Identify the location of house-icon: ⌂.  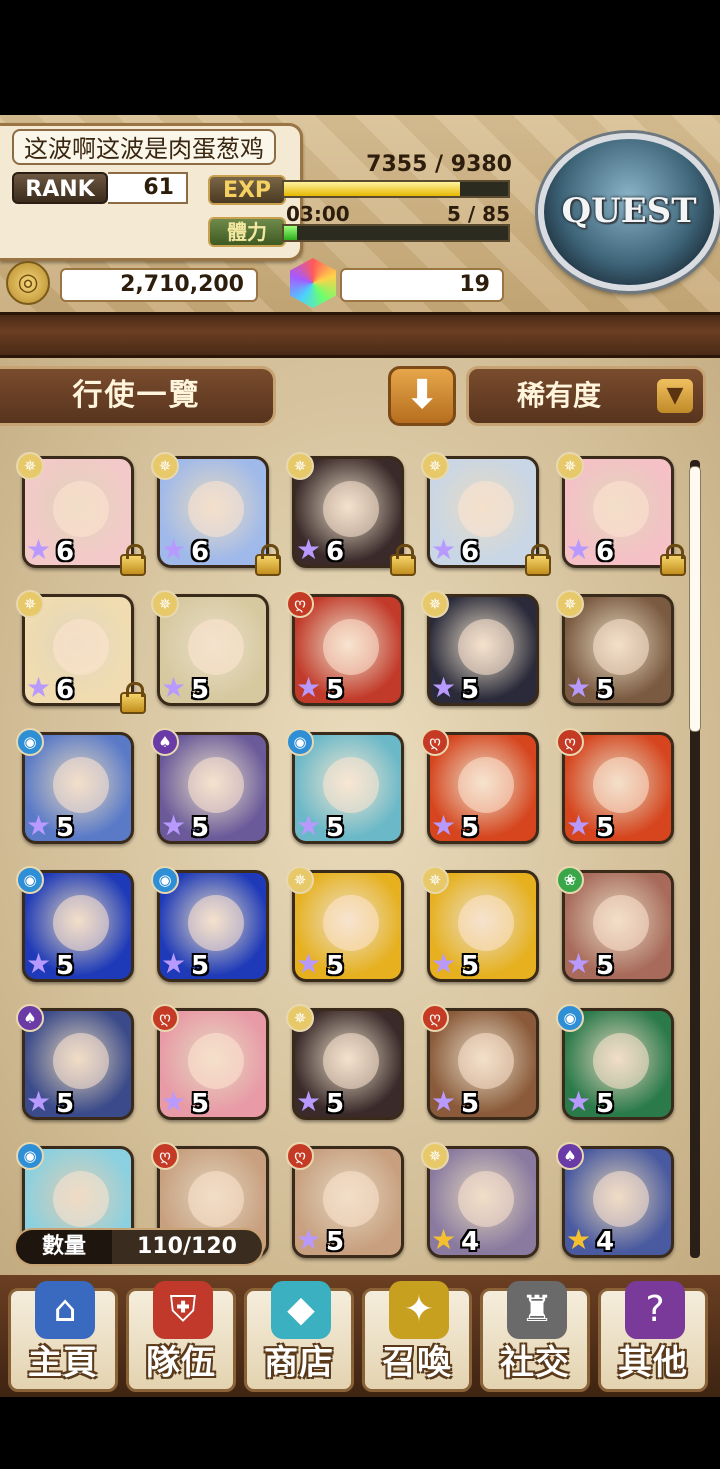
(65, 1310).